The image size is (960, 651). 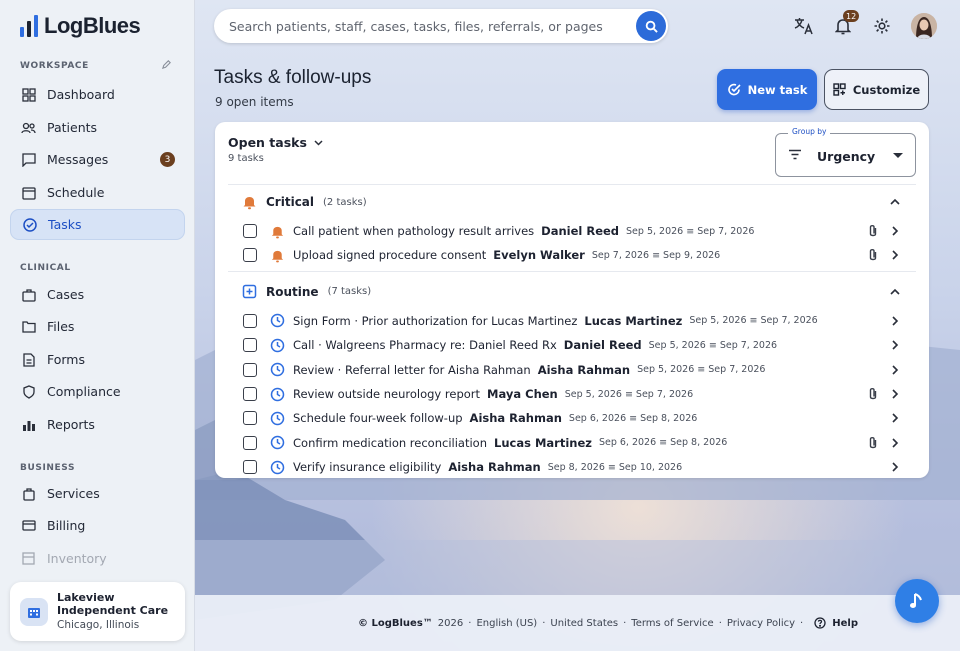 I want to click on task-dates: Sep 8, 2026 ≡ Sep 10, 2026, so click(x=615, y=467).